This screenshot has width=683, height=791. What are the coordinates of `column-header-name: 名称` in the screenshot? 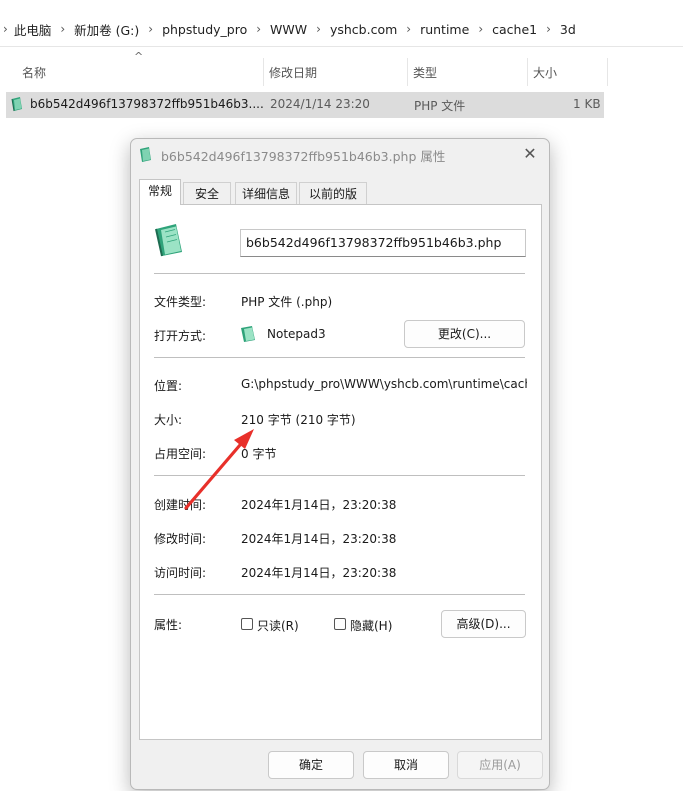 It's located at (141, 72).